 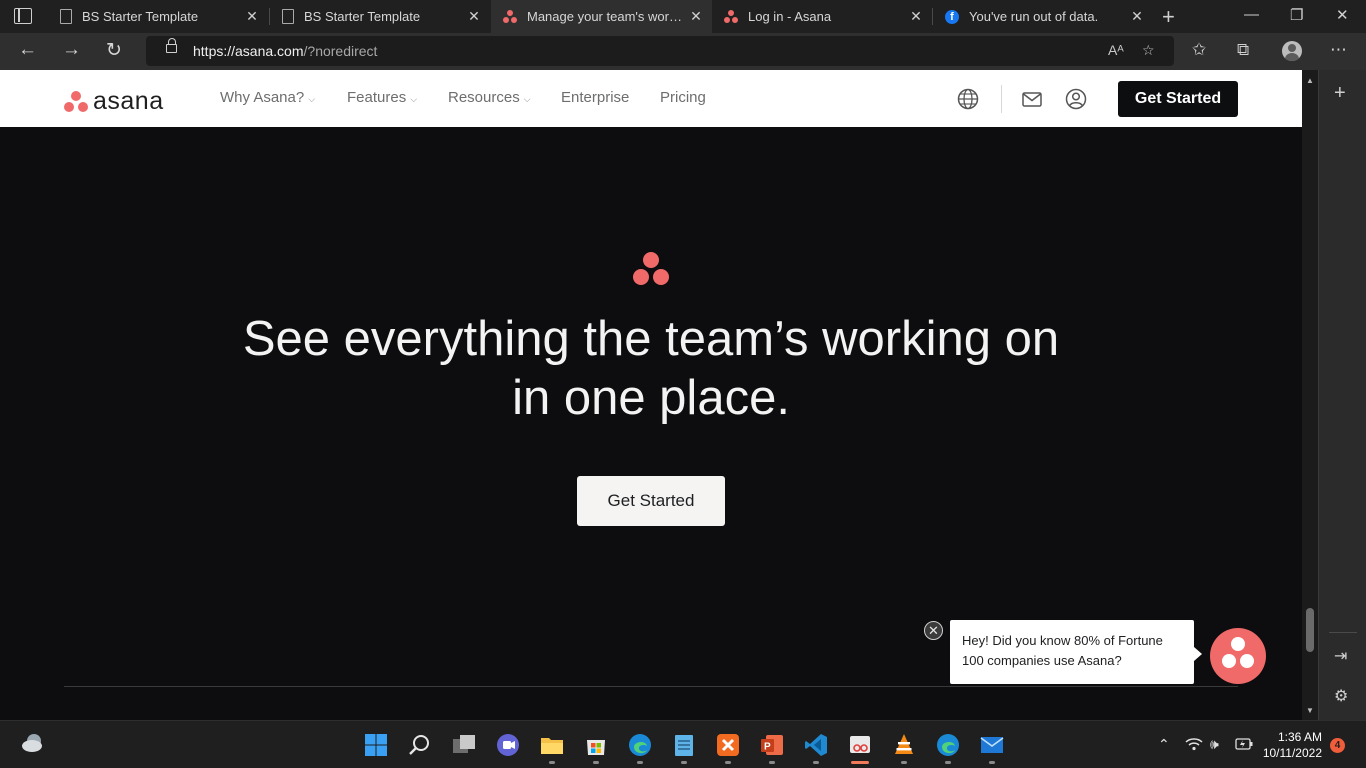 I want to click on user-account-icon, so click(x=1076, y=99).